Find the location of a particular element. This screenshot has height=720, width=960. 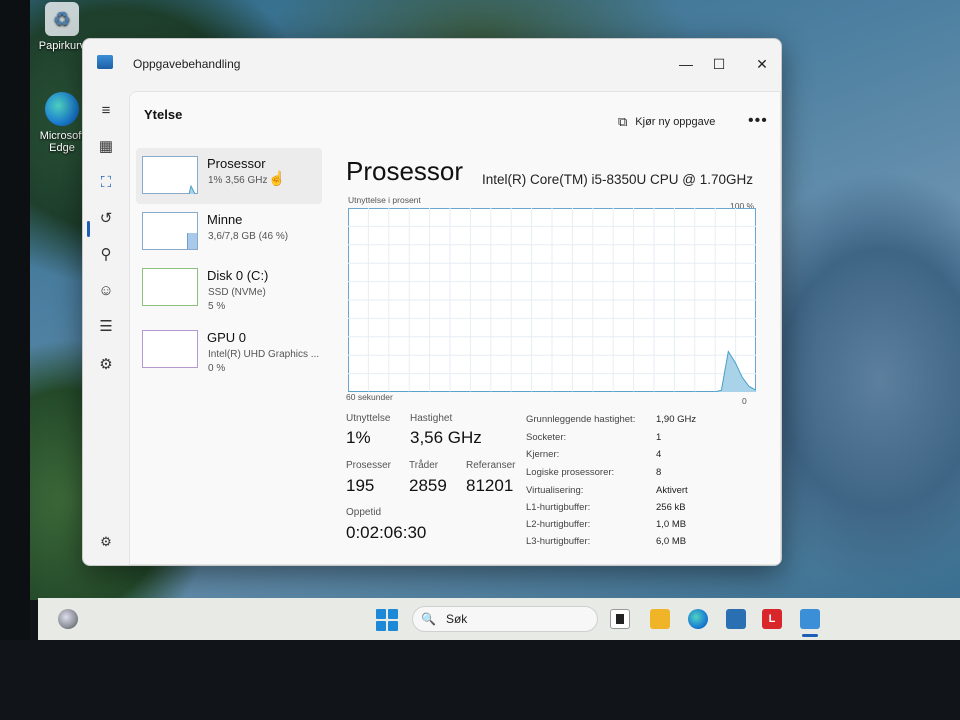

resource-usage: 0 % is located at coordinates (217, 368).